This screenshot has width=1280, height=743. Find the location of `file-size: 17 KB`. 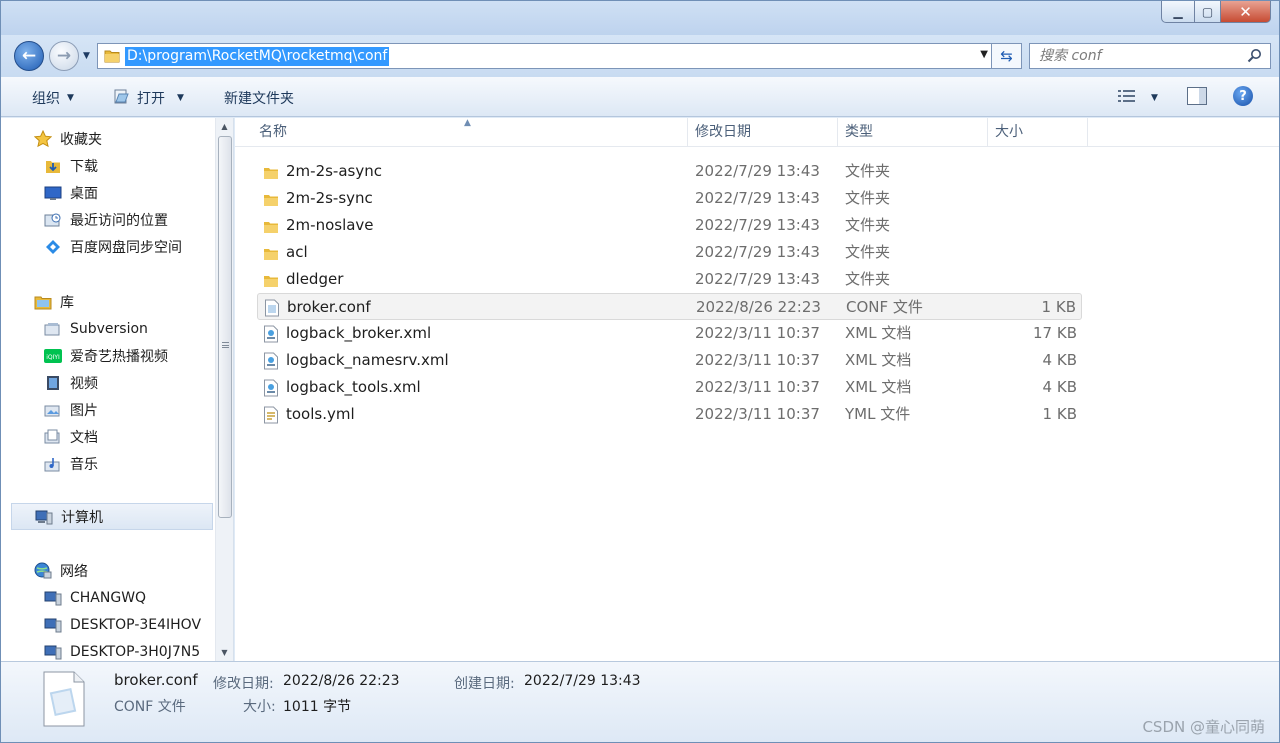

file-size: 17 KB is located at coordinates (1055, 333).